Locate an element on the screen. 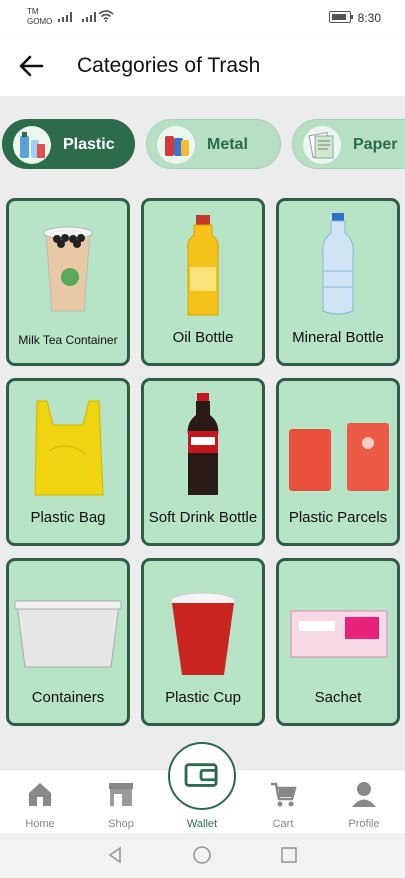 The width and height of the screenshot is (405, 878). item-card-oil-bottle: Oil Bottle is located at coordinates (203, 282).